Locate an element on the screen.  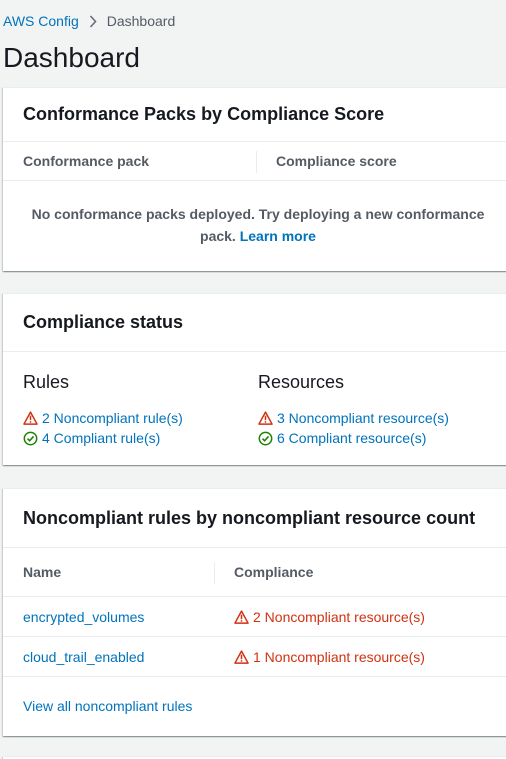
noncompliant-rules-text: 2 Noncompliant rule(s) is located at coordinates (112, 418).